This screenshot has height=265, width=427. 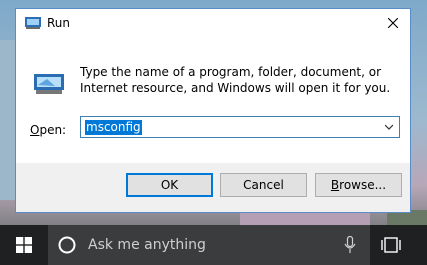 I want to click on run-app-icon, so click(x=33, y=23).